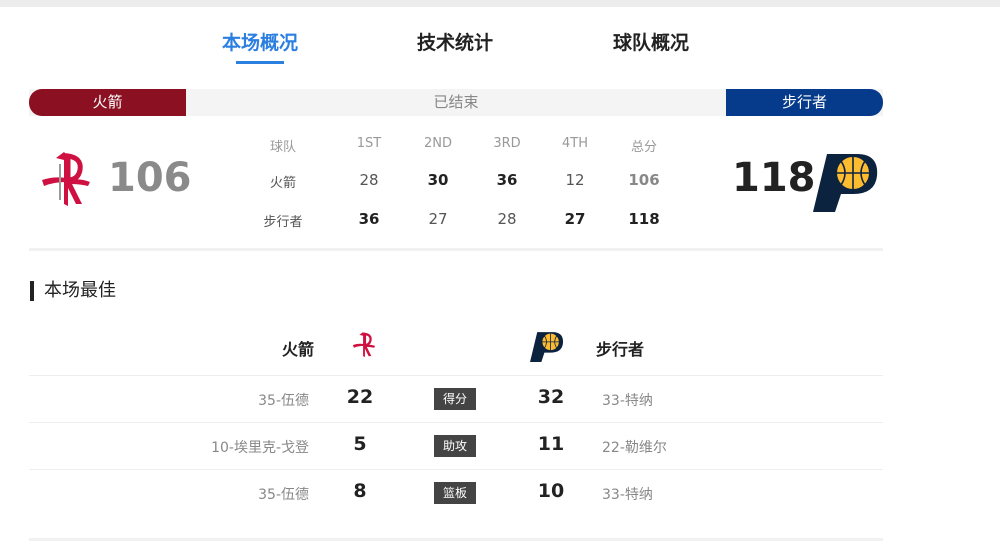  Describe the element at coordinates (620, 349) in the screenshot. I see `best-away-team: 步行者` at that location.